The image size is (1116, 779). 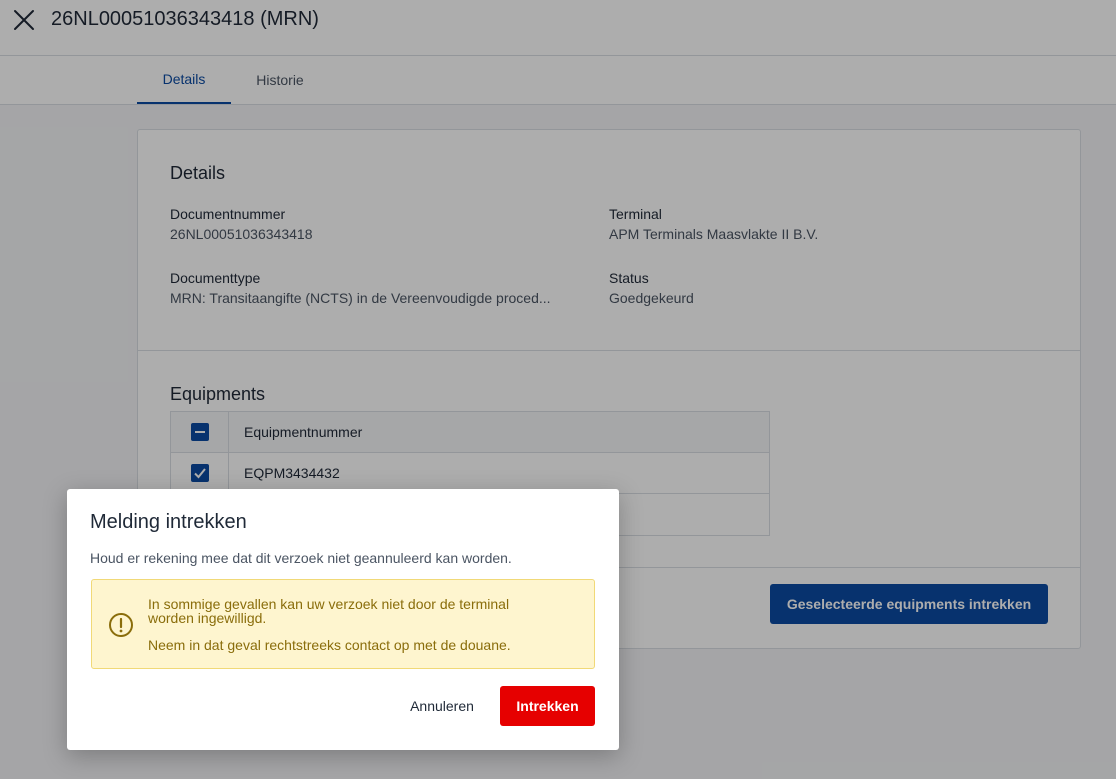 I want to click on dialog-title: Melding intrekken, so click(x=168, y=522).